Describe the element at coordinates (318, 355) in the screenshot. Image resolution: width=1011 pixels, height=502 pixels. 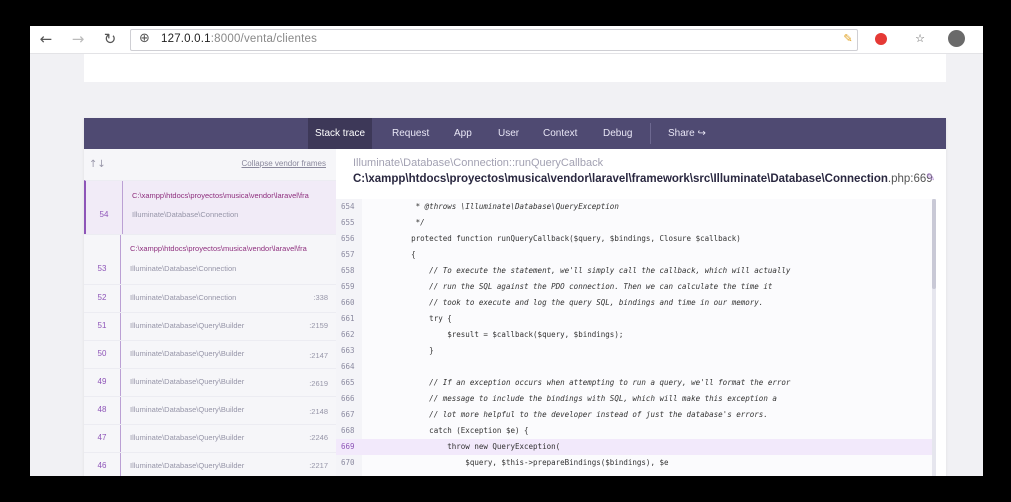
I see `frame-line: :2147` at that location.